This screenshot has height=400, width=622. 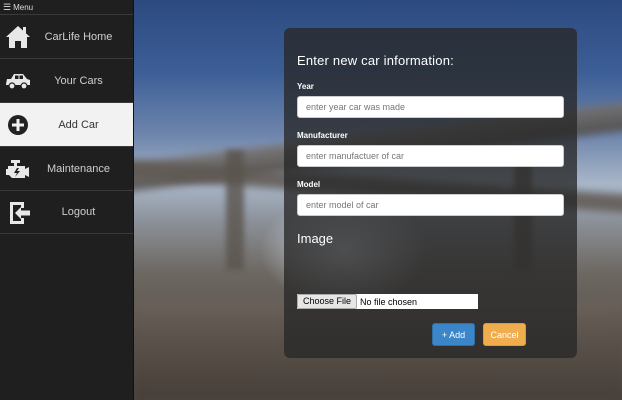 I want to click on image-file-input: Choose File No file chosen, so click(x=387, y=301).